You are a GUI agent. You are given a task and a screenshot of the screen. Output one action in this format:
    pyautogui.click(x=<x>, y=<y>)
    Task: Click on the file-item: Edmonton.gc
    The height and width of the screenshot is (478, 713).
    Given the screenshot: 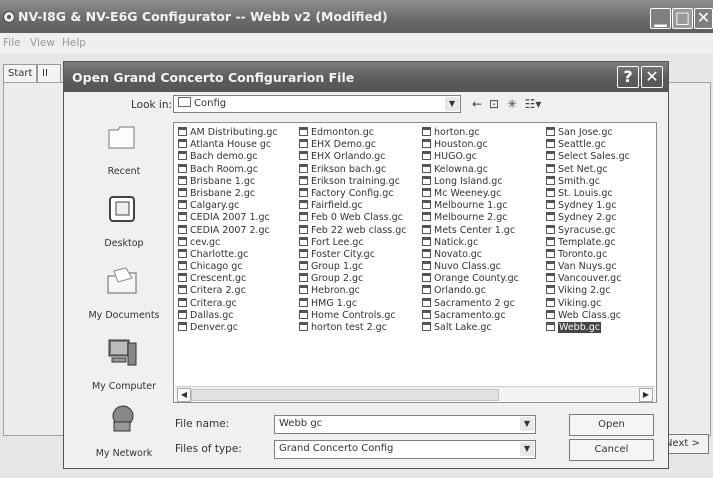 What is the action you would take?
    pyautogui.click(x=351, y=133)
    